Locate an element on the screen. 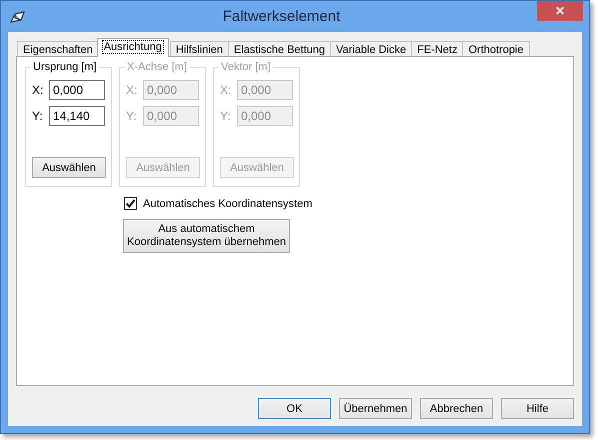 The image size is (598, 440). group-title: Vektor [m] is located at coordinates (246, 67).